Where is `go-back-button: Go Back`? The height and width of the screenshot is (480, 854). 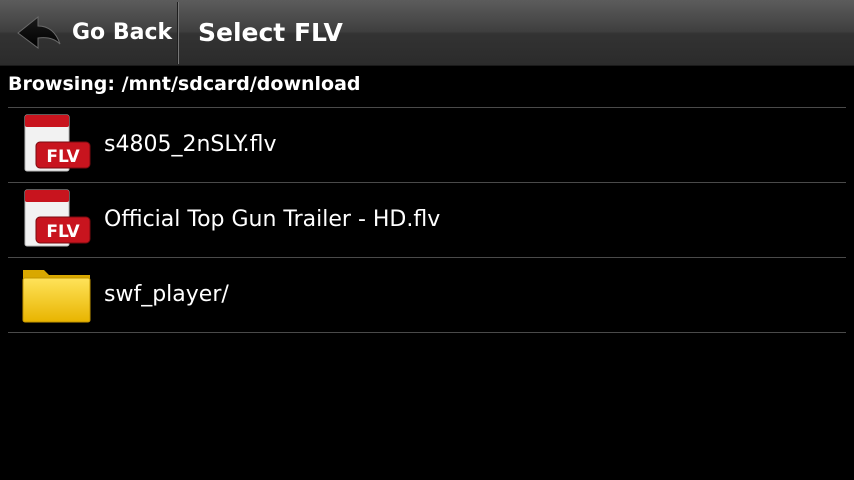 go-back-button: Go Back is located at coordinates (88, 33).